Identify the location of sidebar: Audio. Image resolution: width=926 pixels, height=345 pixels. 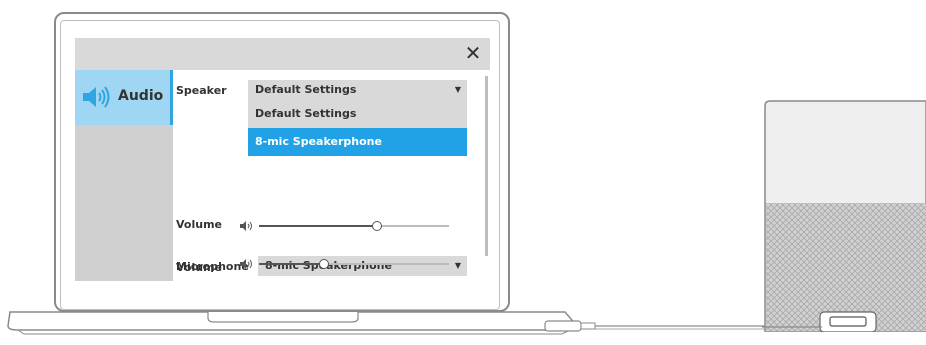
(124, 175).